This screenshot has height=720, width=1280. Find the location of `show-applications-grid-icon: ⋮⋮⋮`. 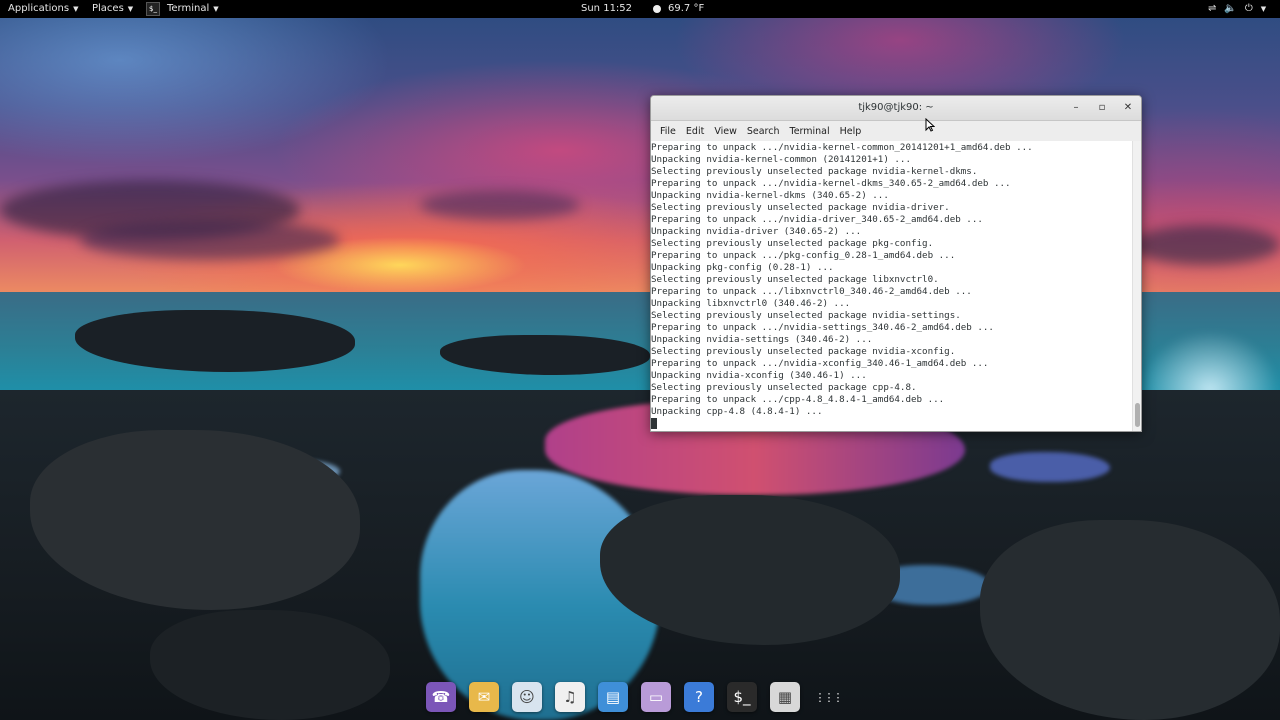

show-applications-grid-icon: ⋮⋮⋮ is located at coordinates (828, 697).